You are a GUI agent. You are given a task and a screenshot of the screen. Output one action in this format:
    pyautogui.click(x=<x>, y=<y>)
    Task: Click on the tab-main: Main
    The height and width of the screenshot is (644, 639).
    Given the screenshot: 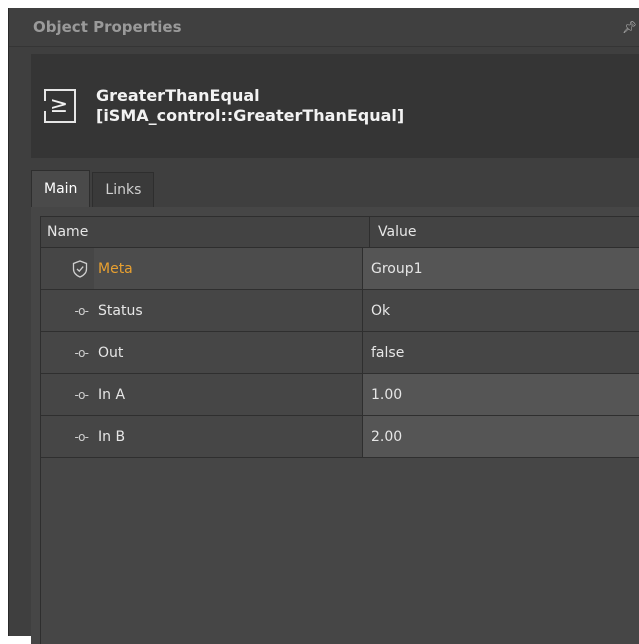 What is the action you would take?
    pyautogui.click(x=61, y=188)
    